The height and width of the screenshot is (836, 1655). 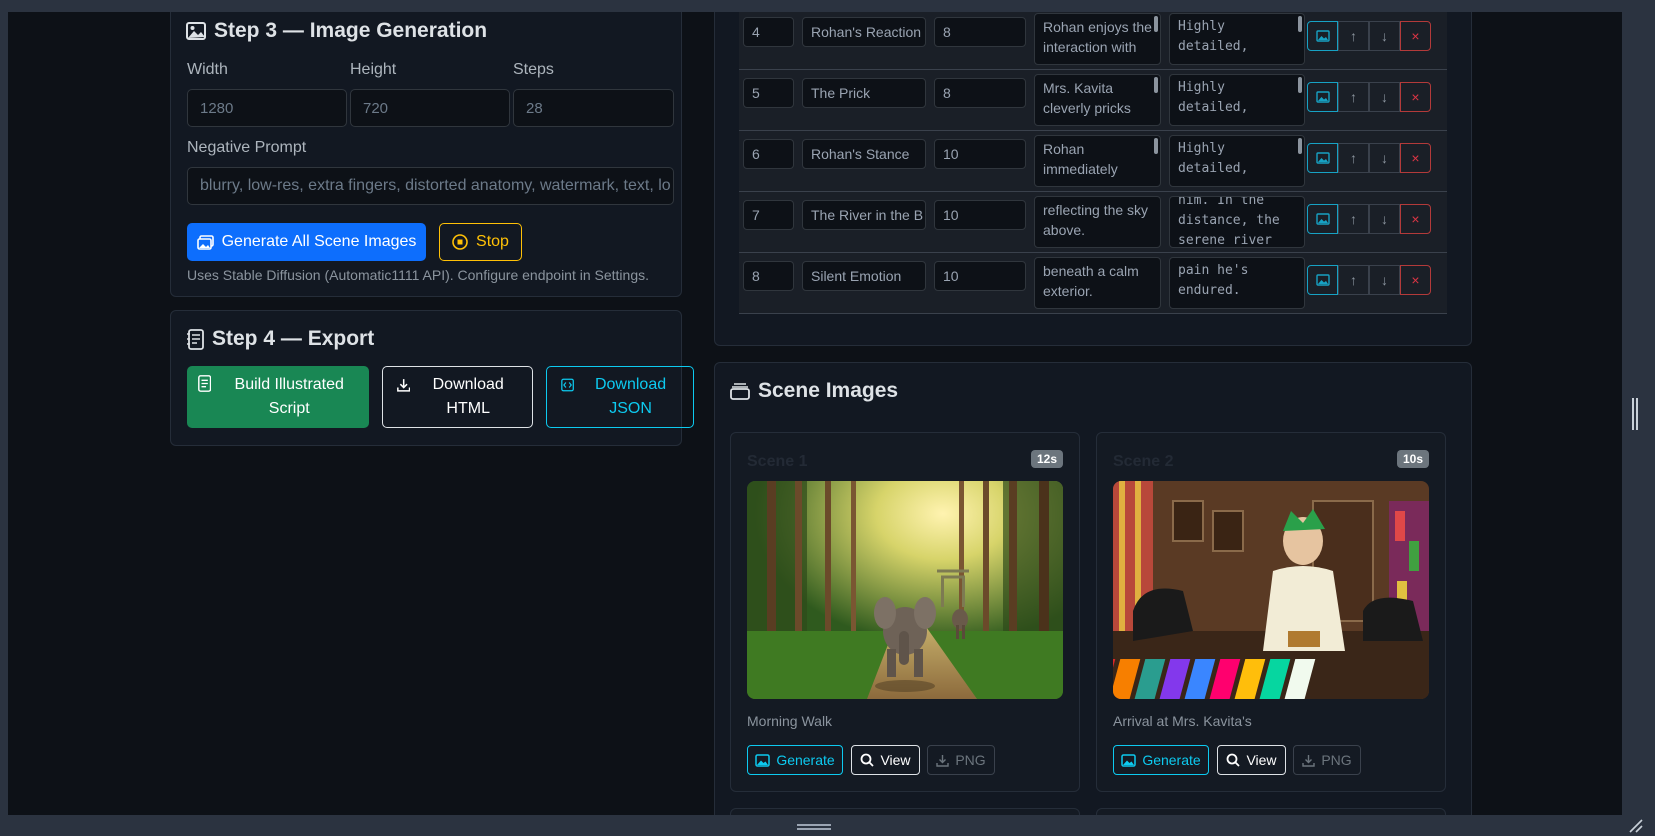 What do you see at coordinates (1087, 98) in the screenshot?
I see `scene-description-text: Mrs. Kavita cleverly pricks` at bounding box center [1087, 98].